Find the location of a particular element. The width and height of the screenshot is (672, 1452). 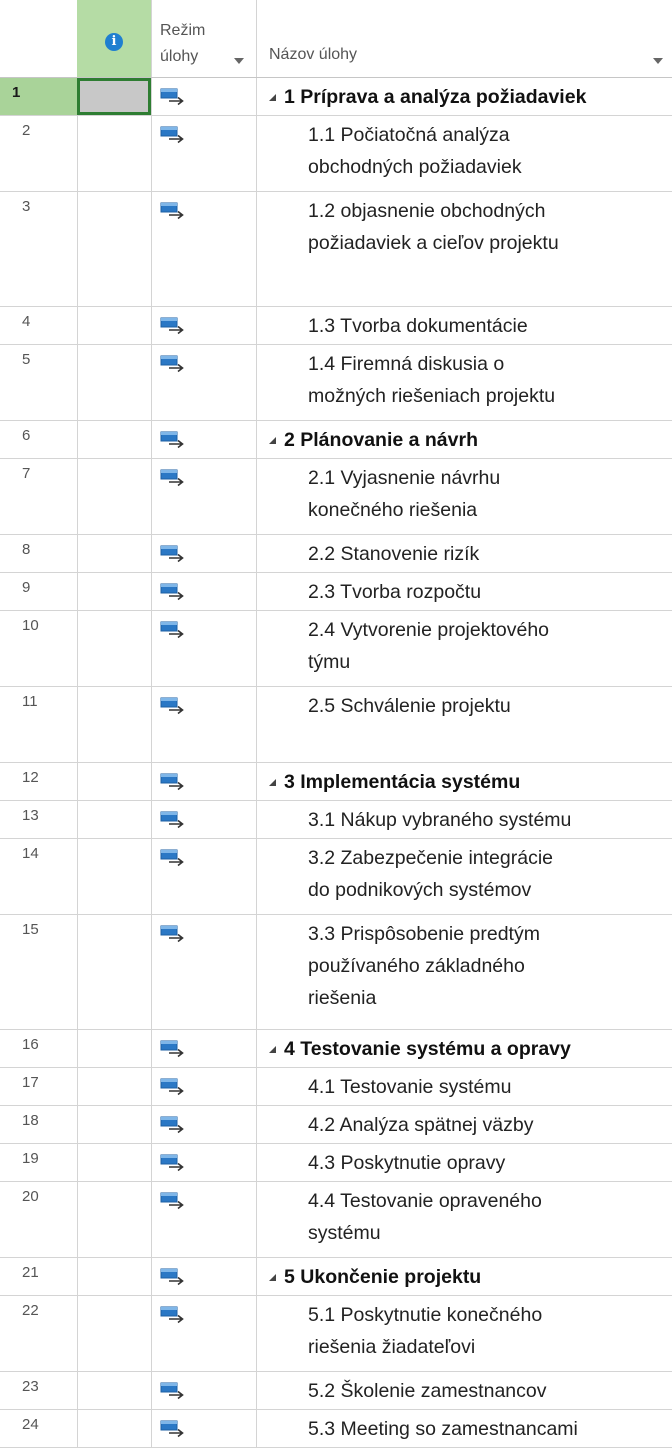

task-name-cell: 4.2 Analýza spätnej väzby is located at coordinates (464, 1124).